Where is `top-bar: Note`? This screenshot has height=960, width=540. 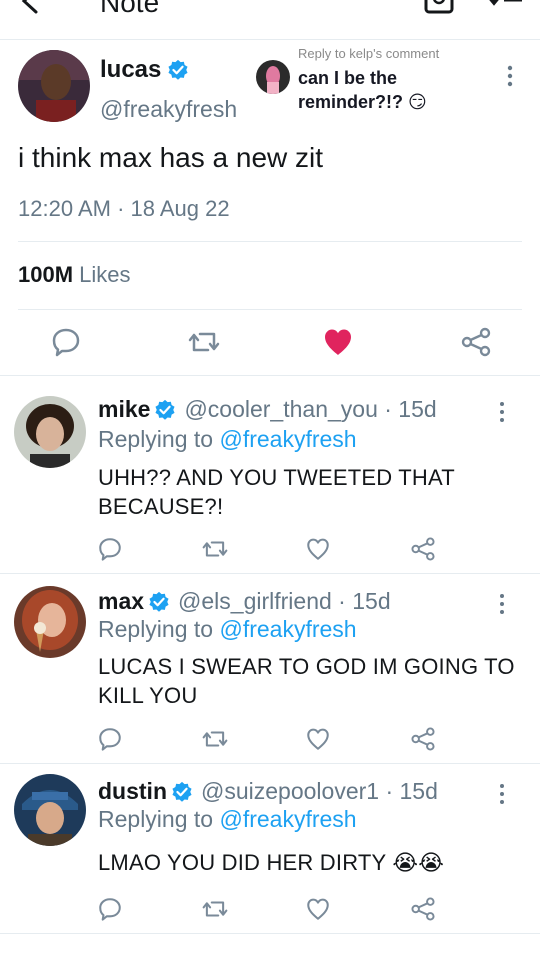
top-bar: Note is located at coordinates (270, 20).